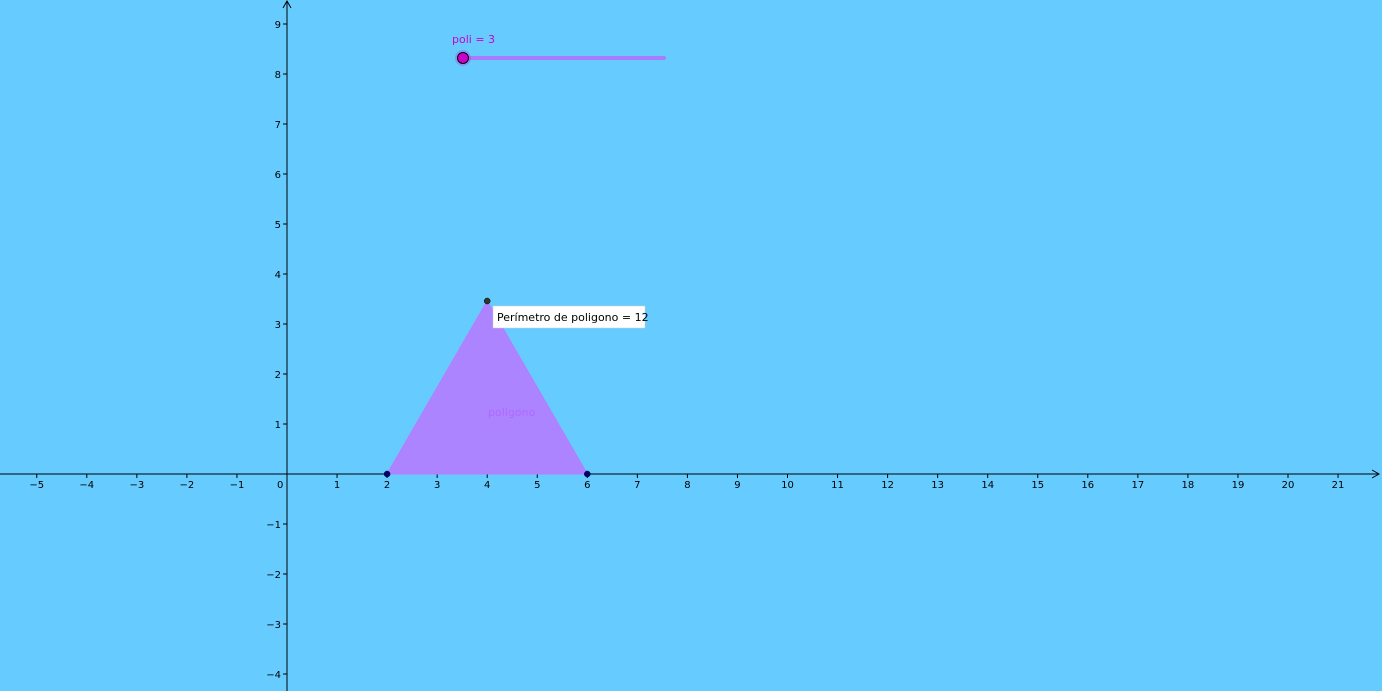  I want to click on x-tick-label: 6, so click(587, 485).